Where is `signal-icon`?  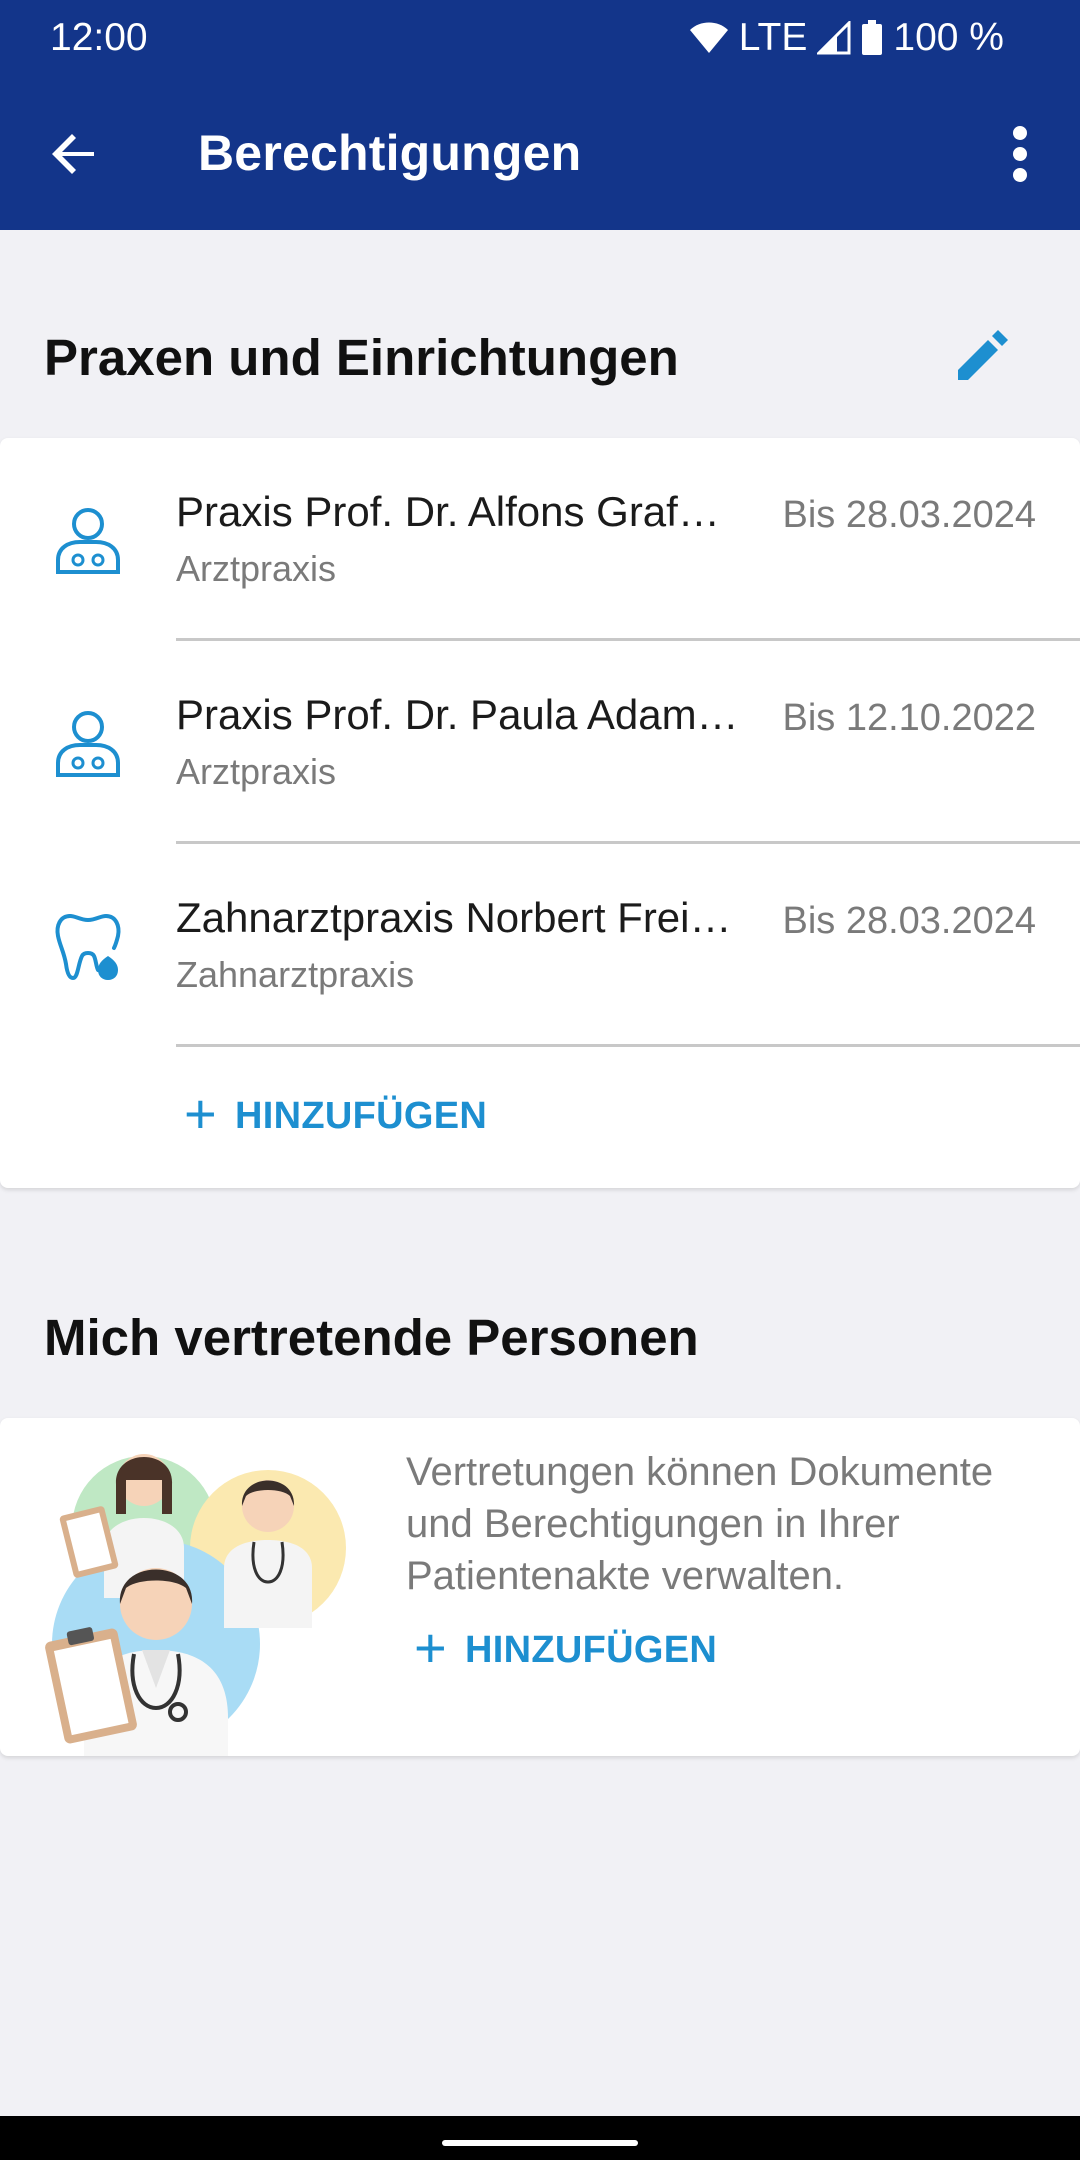 signal-icon is located at coordinates (834, 38).